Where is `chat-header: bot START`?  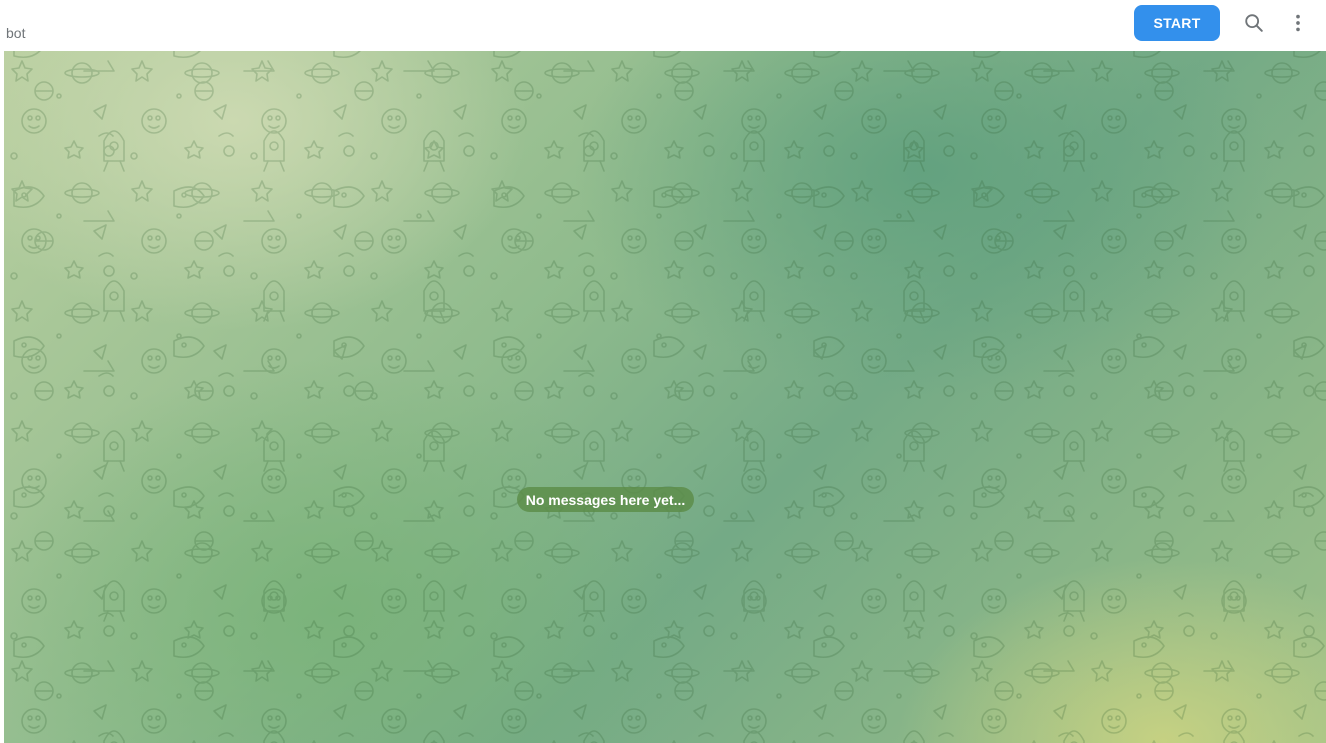
chat-header: bot START is located at coordinates (663, 25).